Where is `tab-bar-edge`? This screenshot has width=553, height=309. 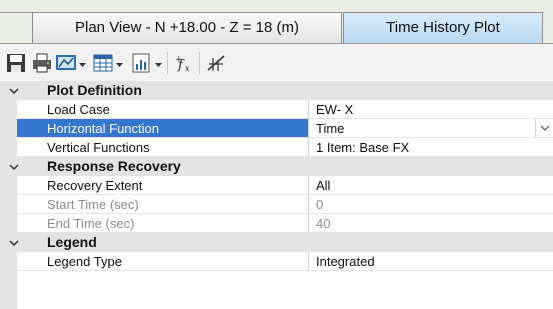
tab-bar-edge is located at coordinates (16, 27).